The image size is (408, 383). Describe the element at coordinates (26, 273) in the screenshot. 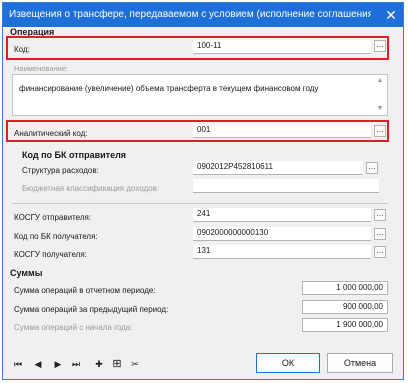

I see `sums-section-title: Суммы` at that location.